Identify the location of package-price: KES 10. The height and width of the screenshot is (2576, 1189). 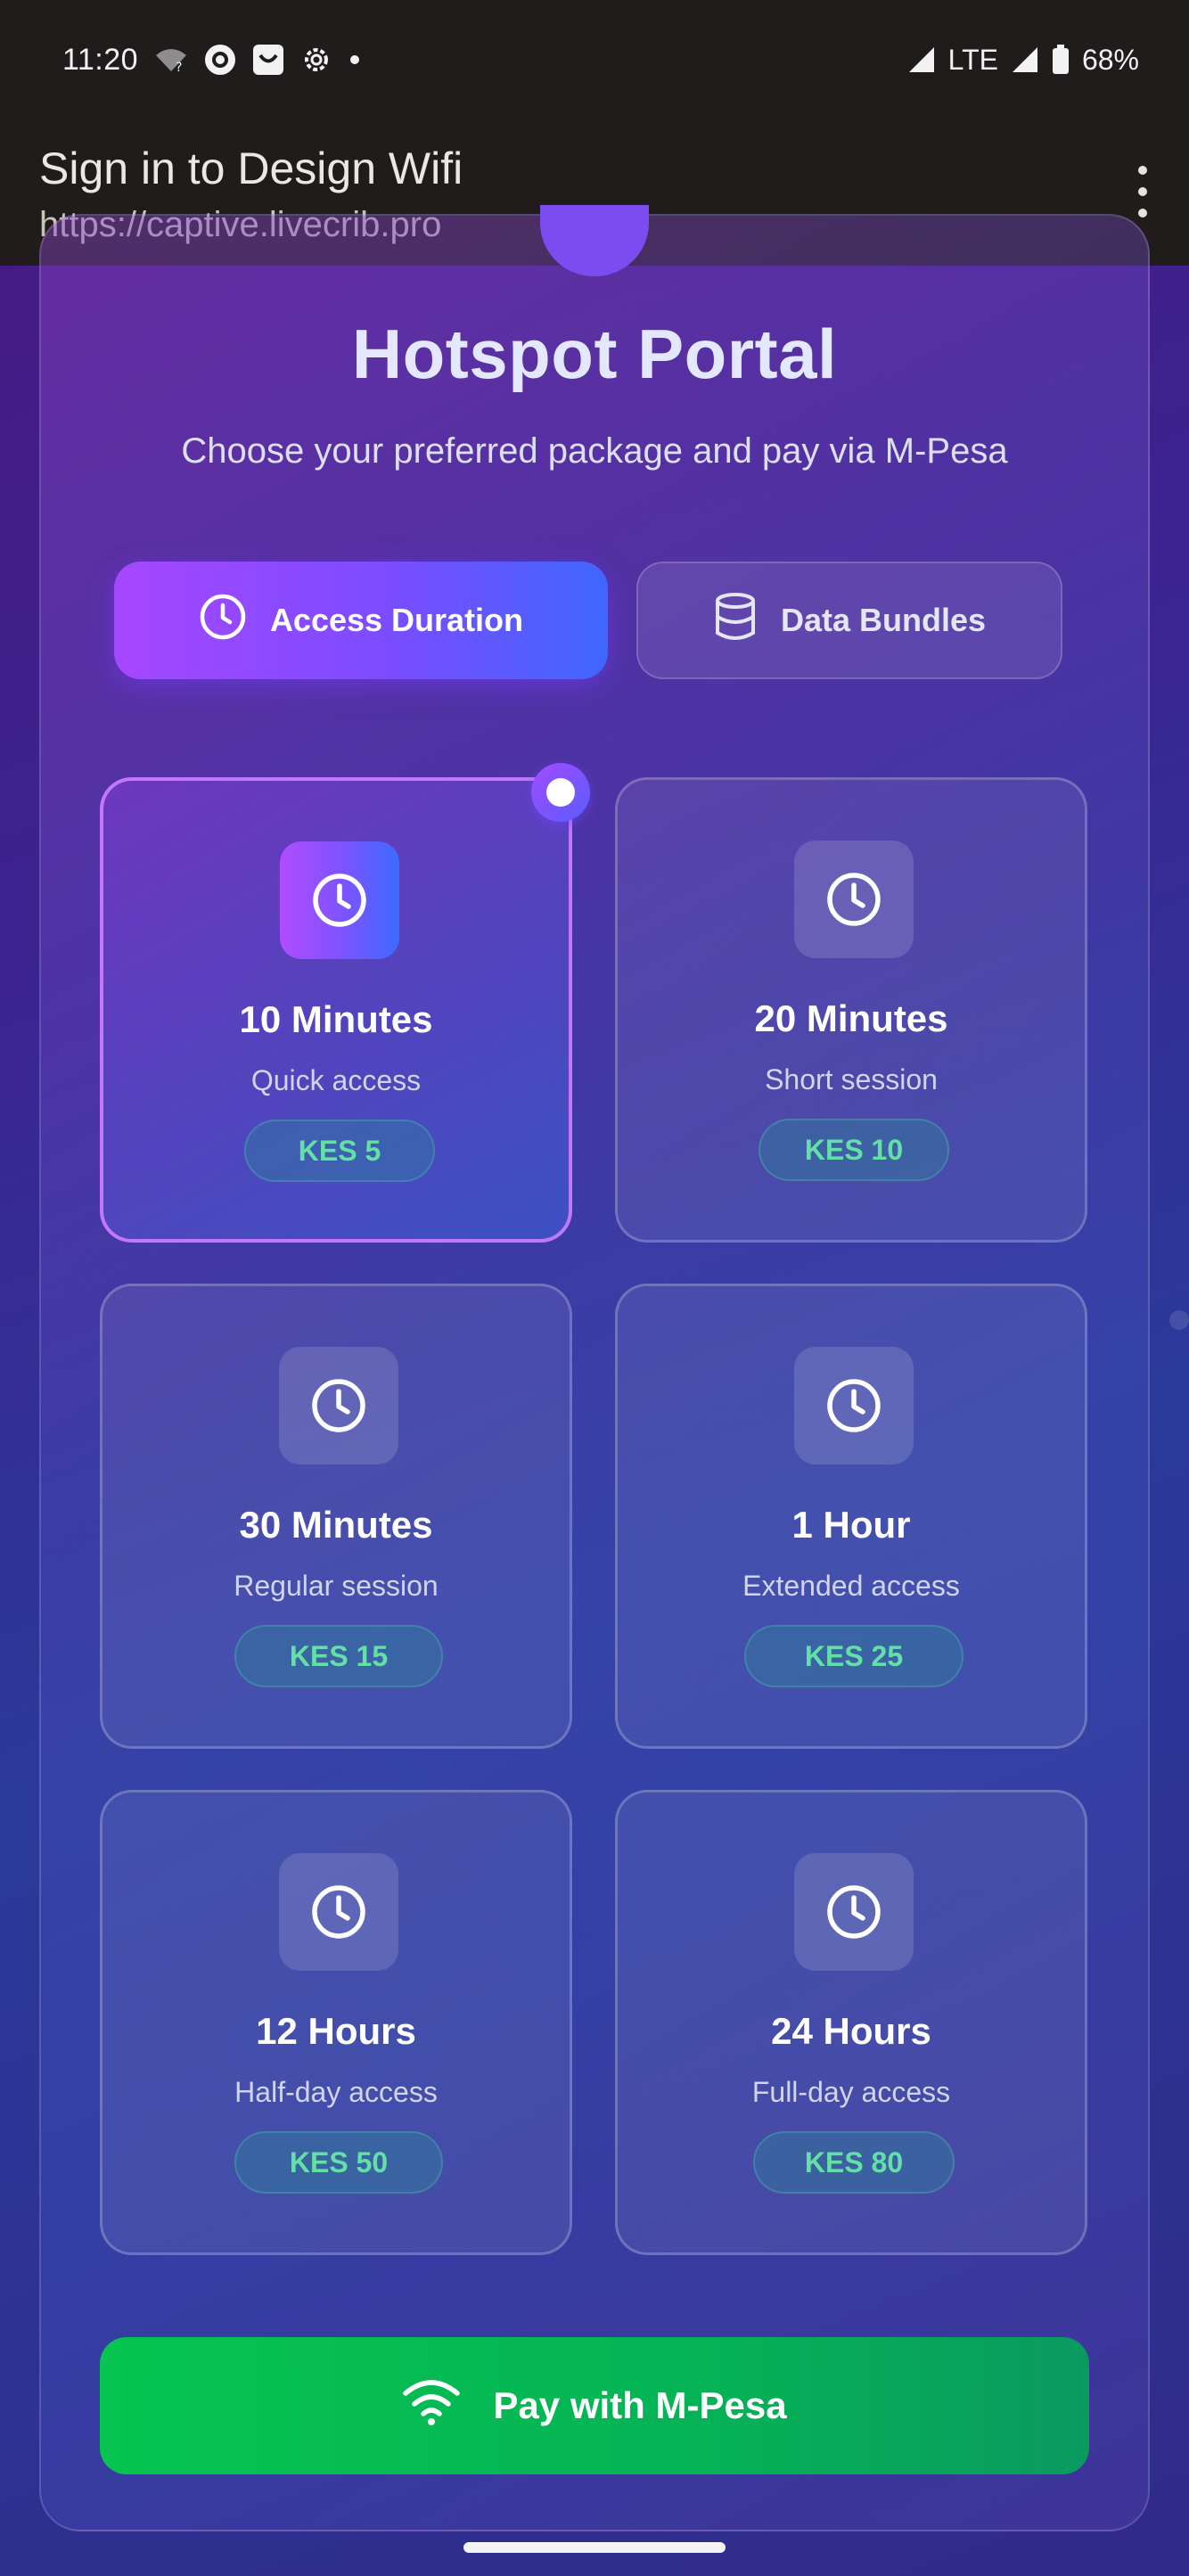
(853, 1150).